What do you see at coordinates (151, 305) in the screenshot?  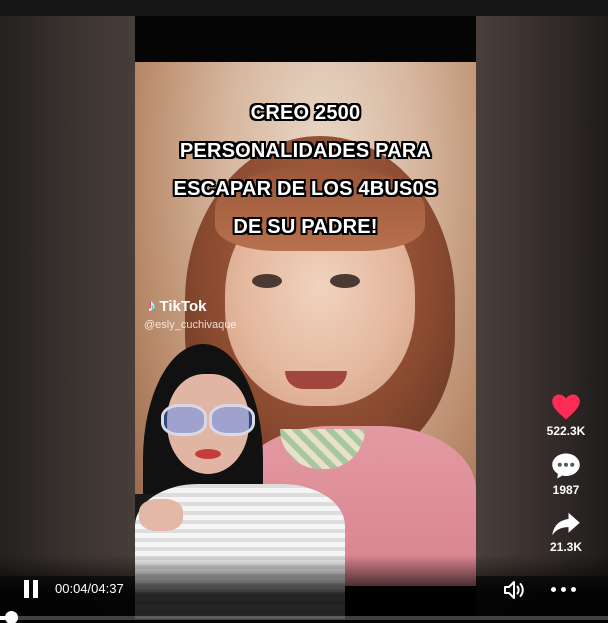 I see `tiktok-logo-icon: ♪` at bounding box center [151, 305].